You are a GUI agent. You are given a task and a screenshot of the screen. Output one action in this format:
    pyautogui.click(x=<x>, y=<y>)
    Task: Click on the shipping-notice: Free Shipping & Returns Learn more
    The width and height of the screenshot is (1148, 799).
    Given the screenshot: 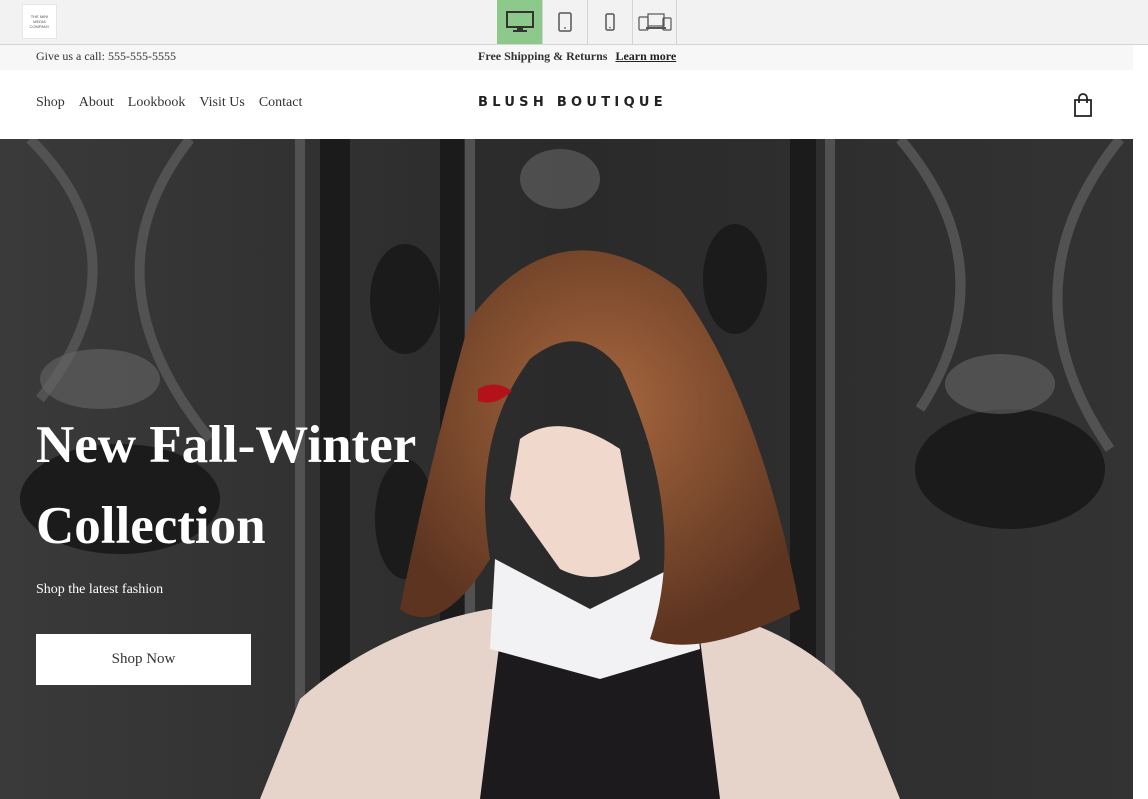 What is the action you would take?
    pyautogui.click(x=577, y=56)
    